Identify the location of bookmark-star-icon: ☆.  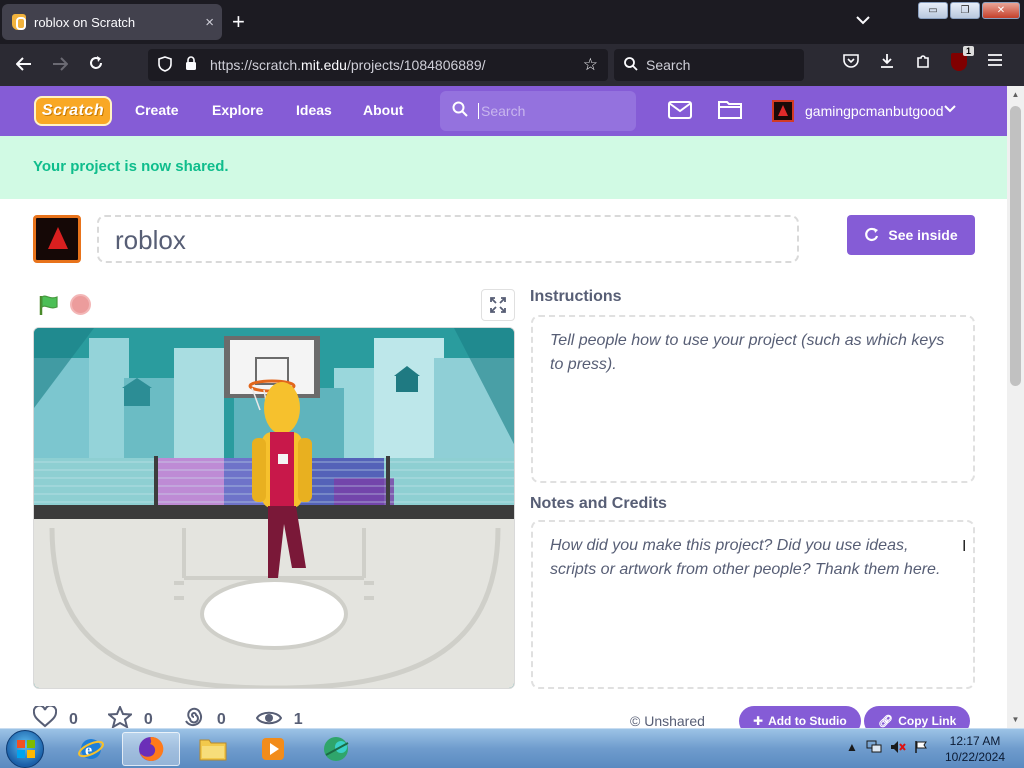
(590, 65).